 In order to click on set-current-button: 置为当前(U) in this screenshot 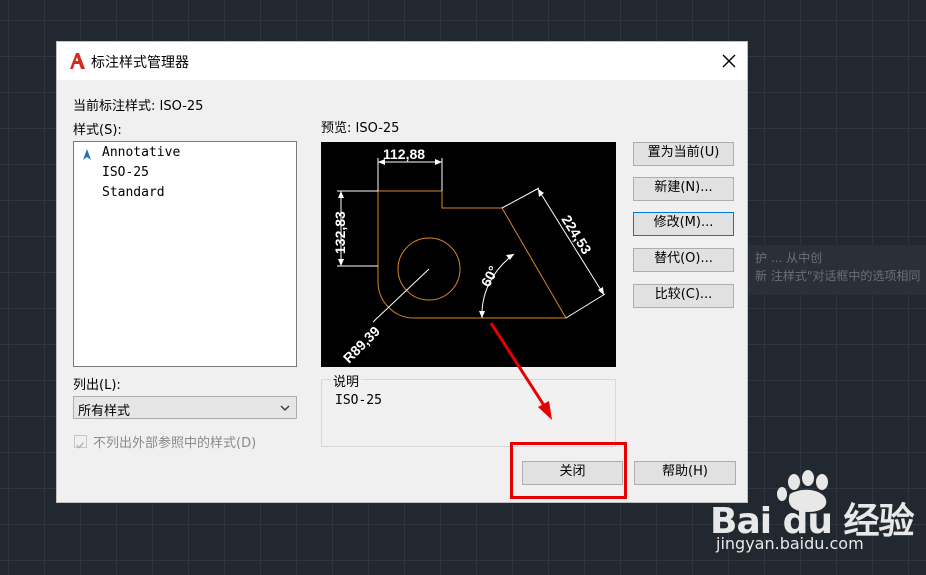, I will do `click(683, 154)`.